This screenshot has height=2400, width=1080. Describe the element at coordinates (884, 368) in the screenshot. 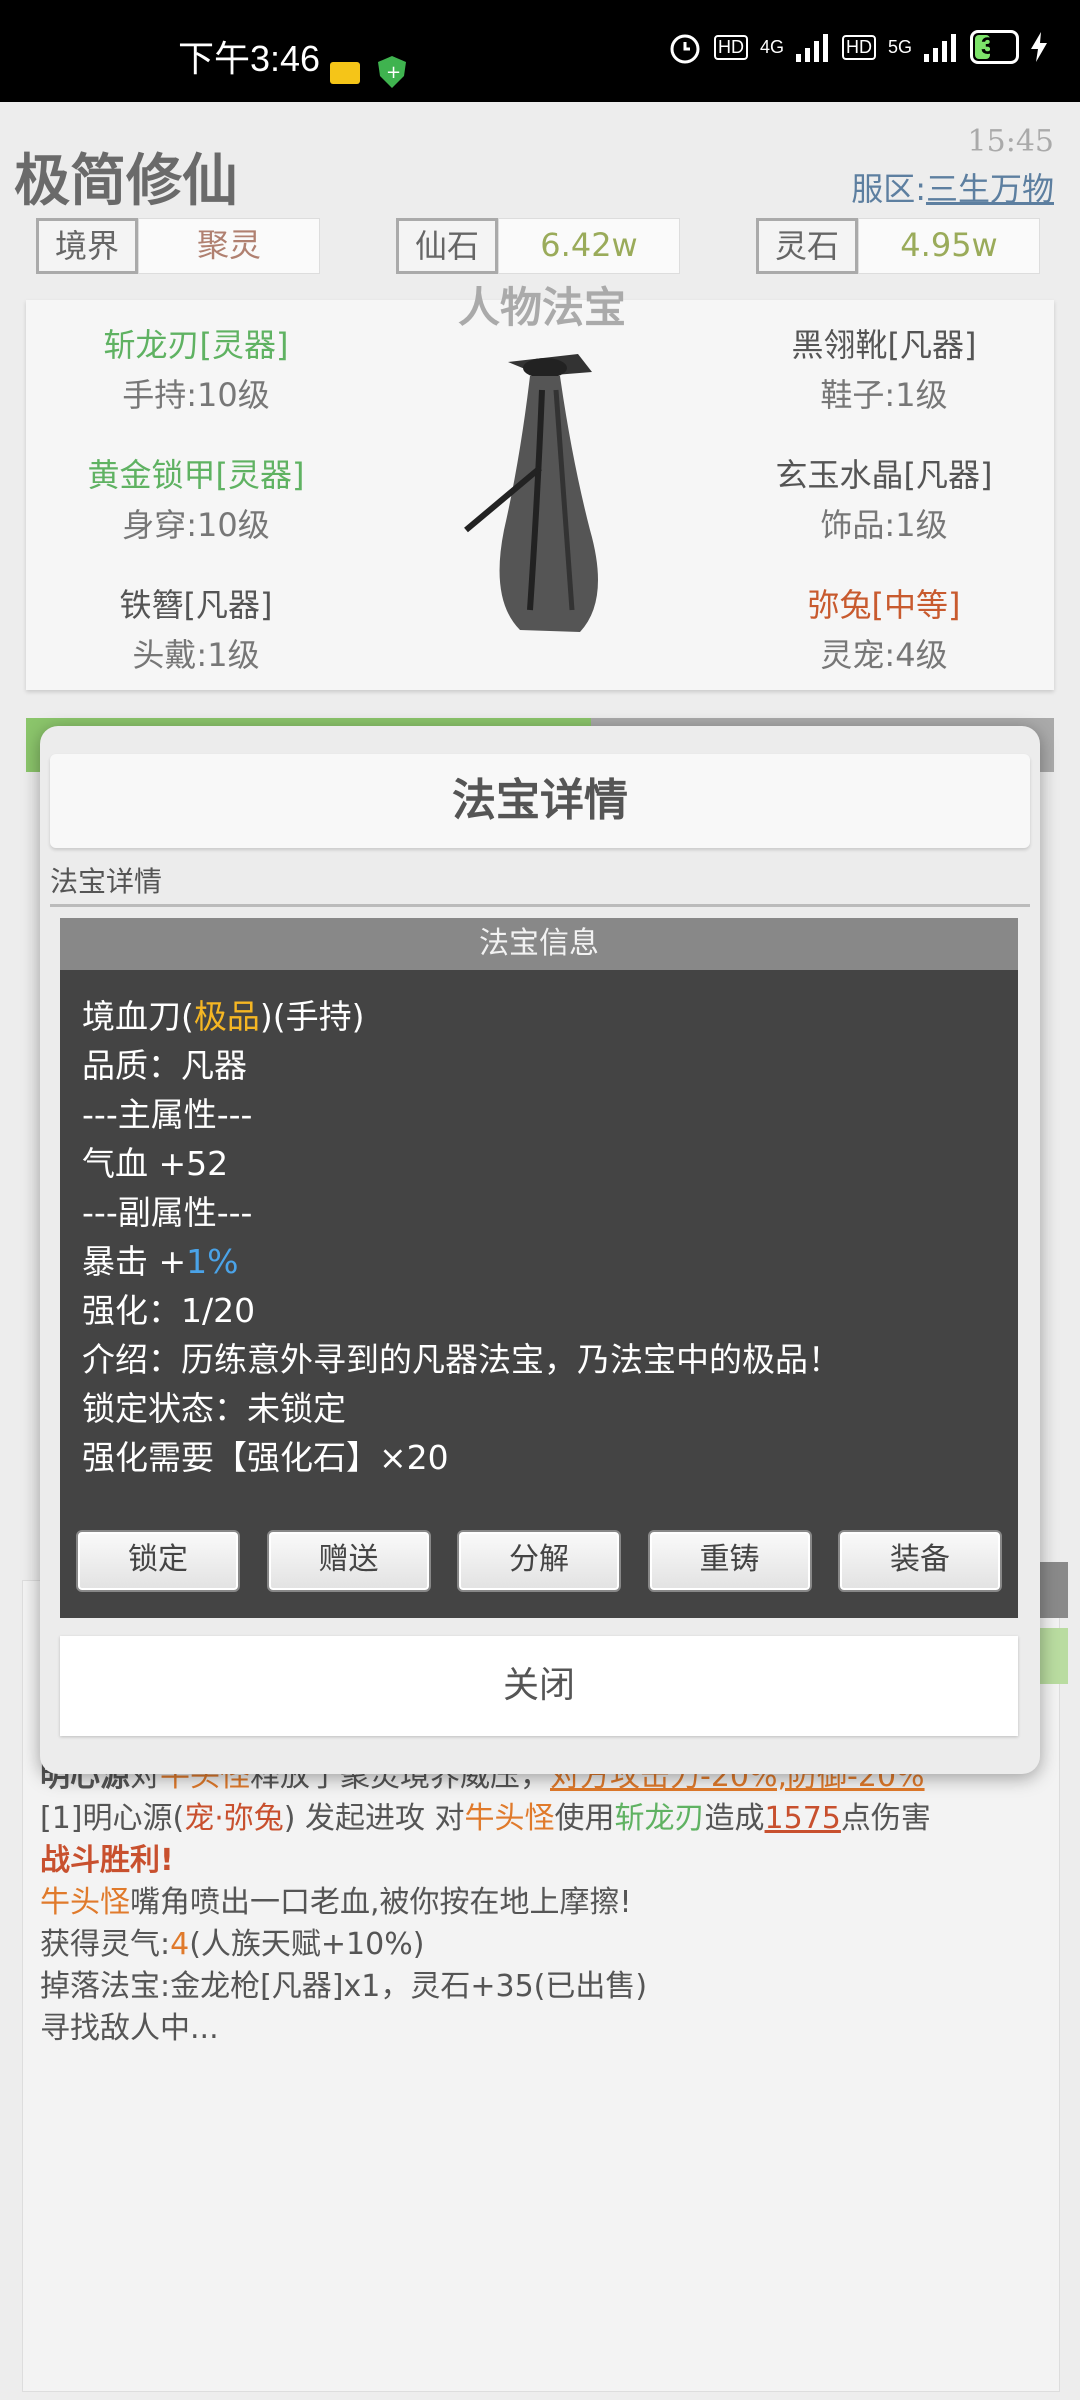

I see `equip-slot-boots: 黑翎靴[凡器] 鞋子:1级` at that location.